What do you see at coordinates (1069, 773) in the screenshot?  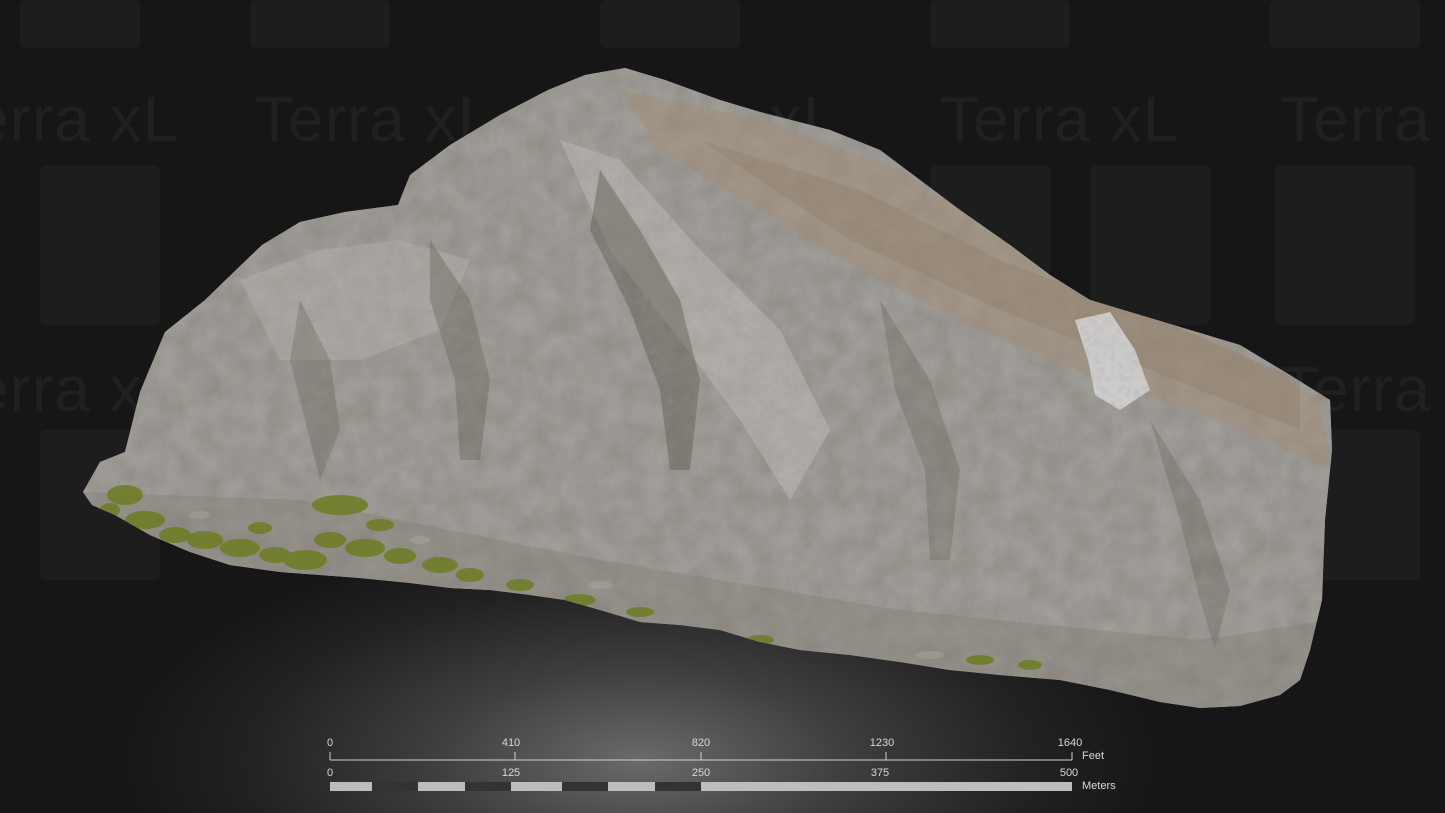 I see `meters-tick-label: 500` at bounding box center [1069, 773].